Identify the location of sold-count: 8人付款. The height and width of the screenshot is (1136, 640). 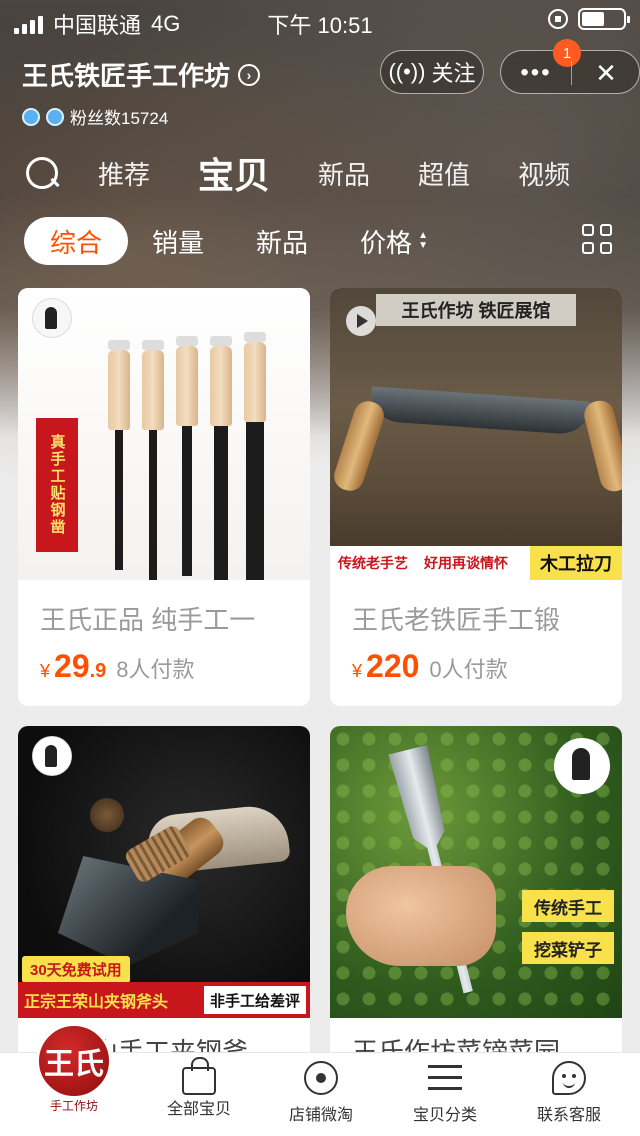
(155, 669).